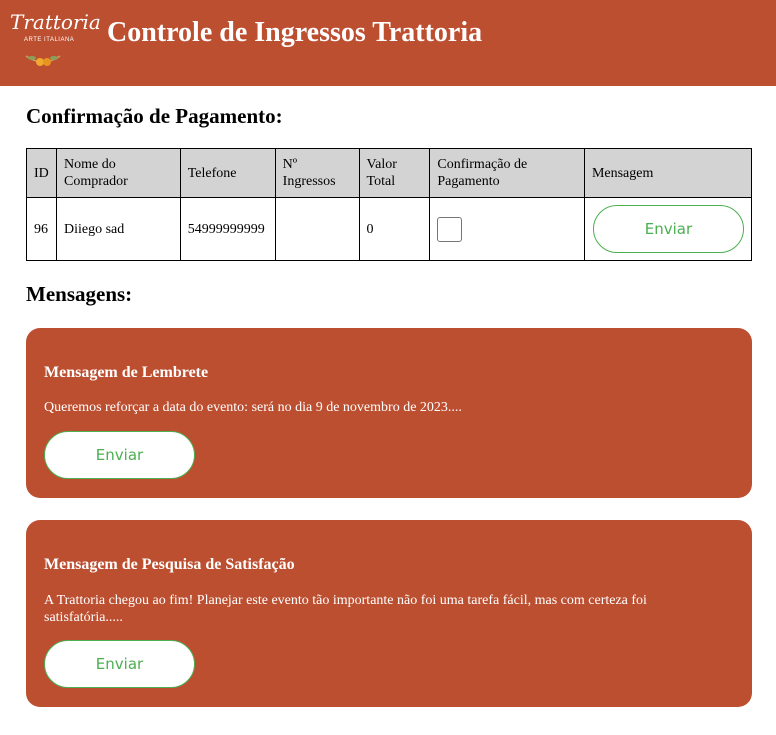 The width and height of the screenshot is (776, 735). What do you see at coordinates (41, 229) in the screenshot?
I see `cell-id: 96` at bounding box center [41, 229].